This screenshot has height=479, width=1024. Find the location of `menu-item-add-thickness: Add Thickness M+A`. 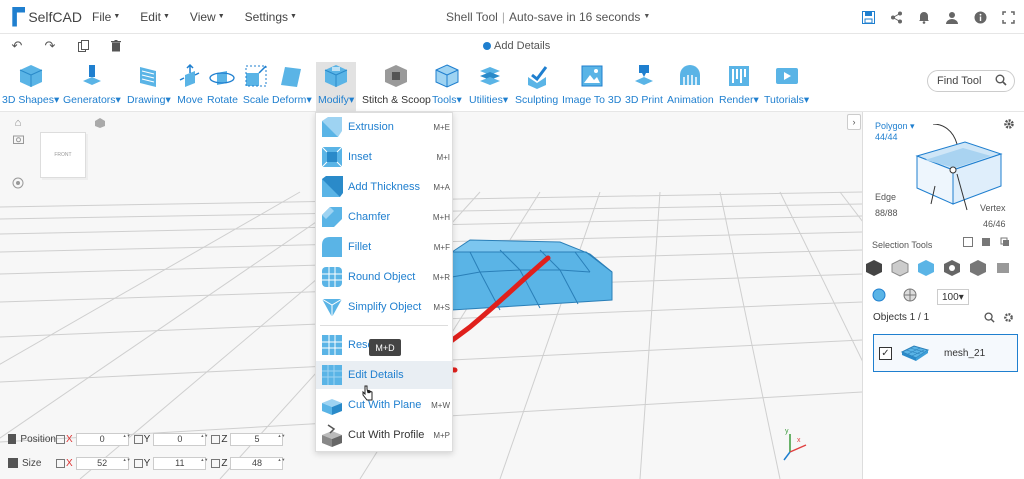

menu-item-add-thickness: Add Thickness M+A is located at coordinates (384, 187).